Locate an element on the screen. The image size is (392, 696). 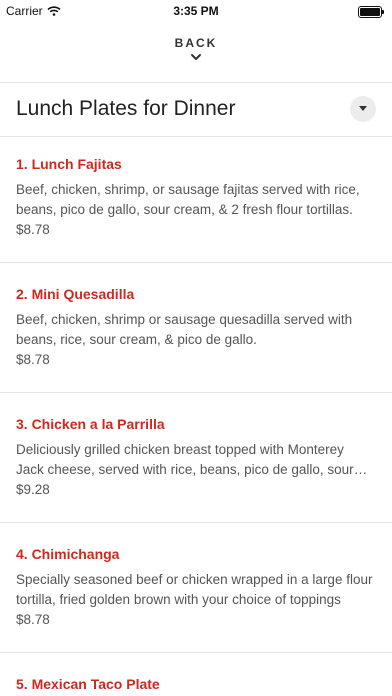
item-name: 1. Lunch Fajitas is located at coordinates (69, 164).